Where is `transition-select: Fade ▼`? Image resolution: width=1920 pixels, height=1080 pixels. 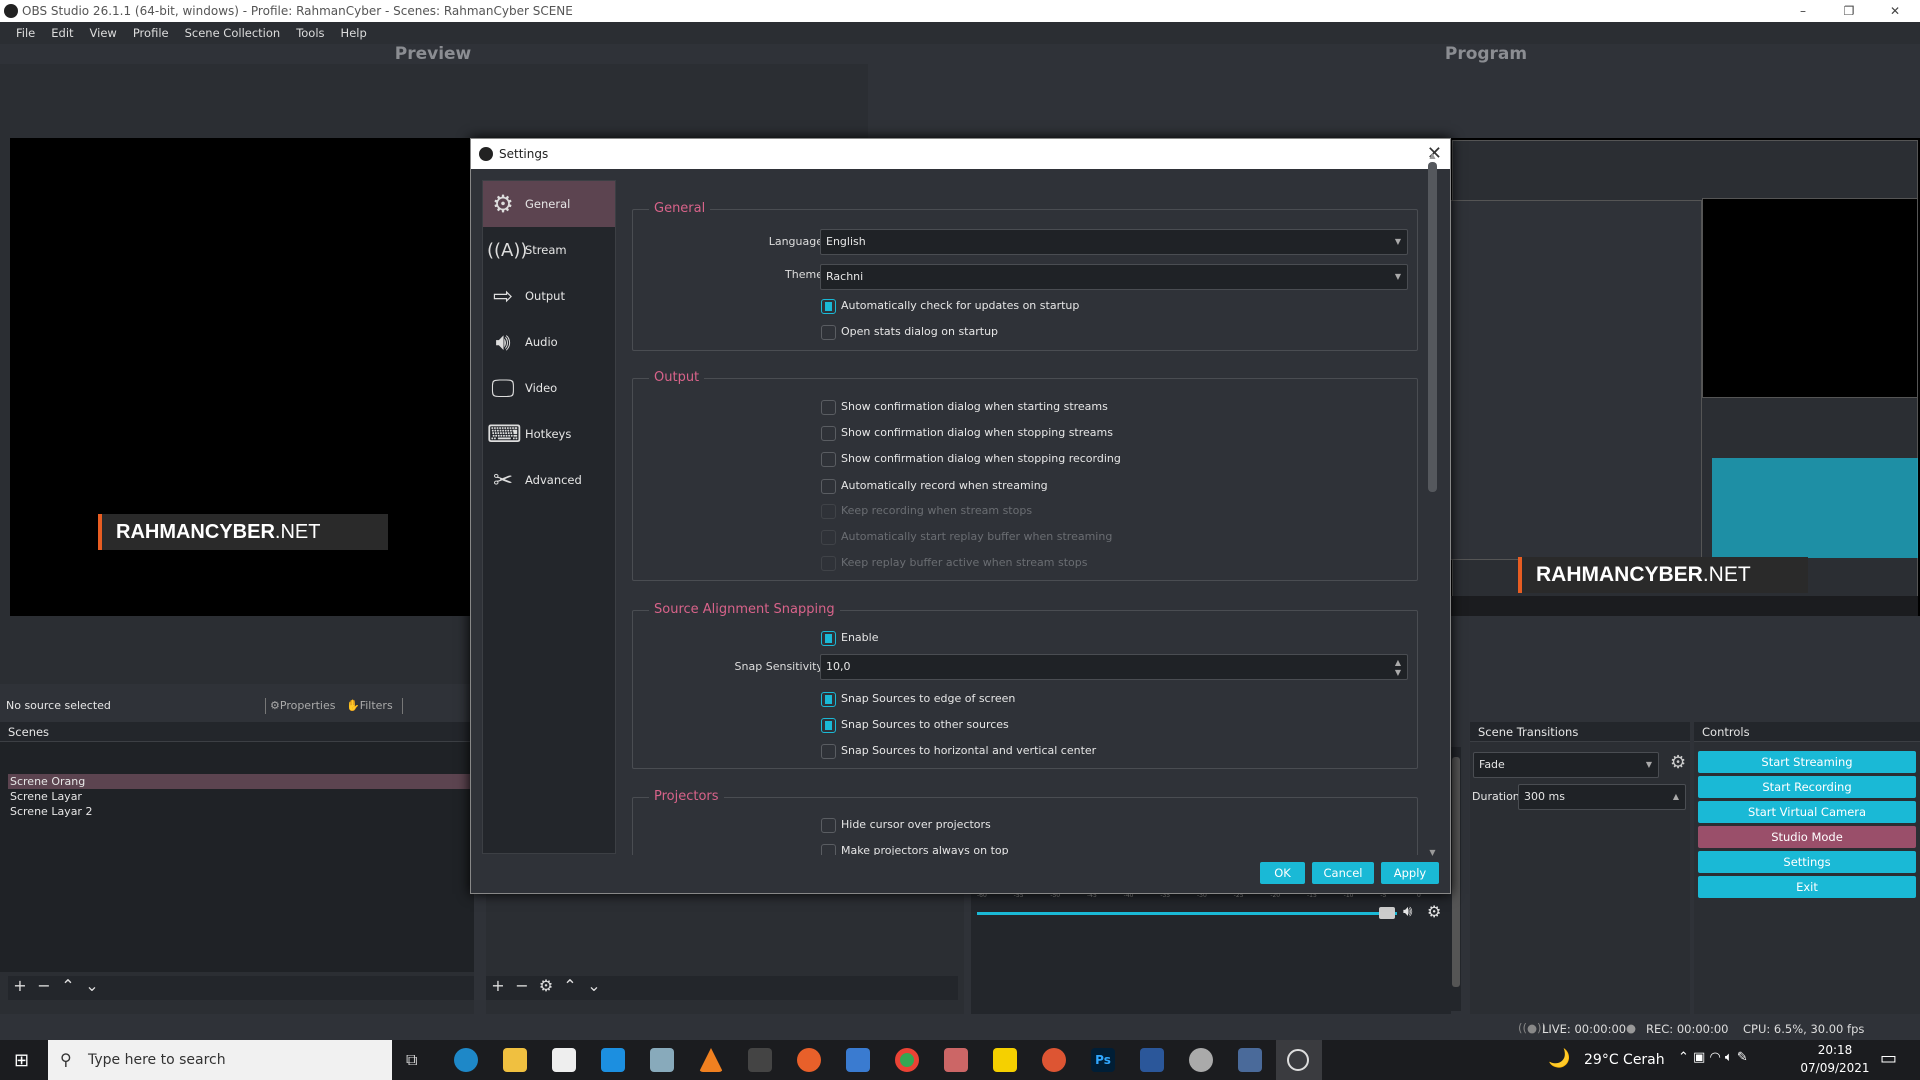
transition-select: Fade ▼ is located at coordinates (1566, 765).